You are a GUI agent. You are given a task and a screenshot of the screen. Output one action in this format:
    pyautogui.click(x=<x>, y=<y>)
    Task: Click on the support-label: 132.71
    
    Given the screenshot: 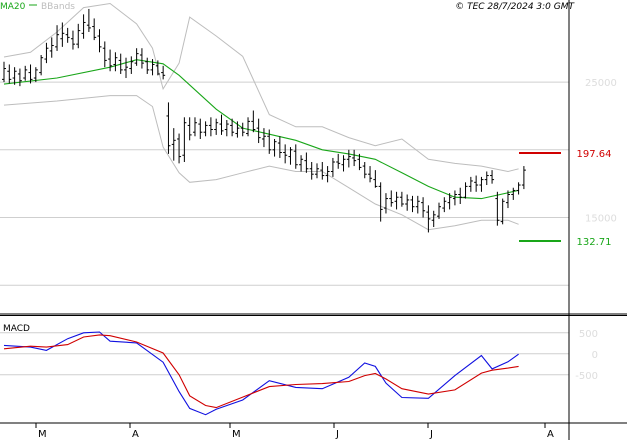 What is the action you would take?
    pyautogui.click(x=594, y=242)
    